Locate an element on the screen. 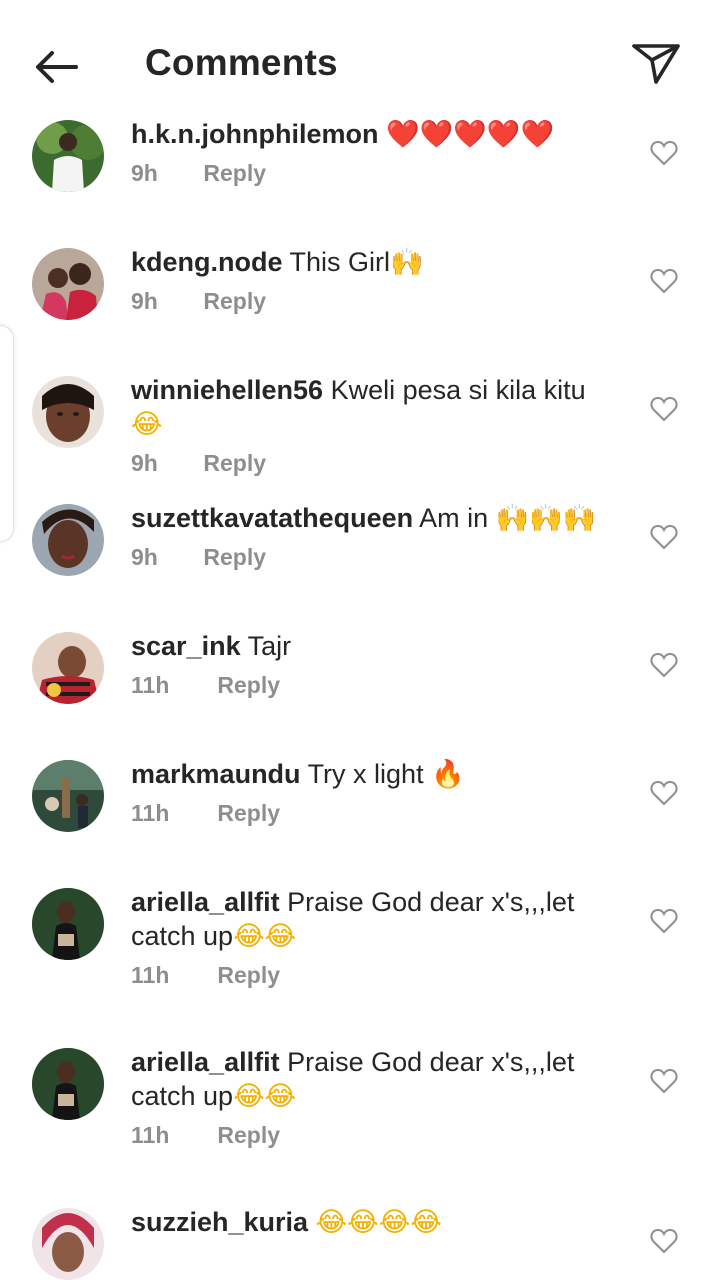 Image resolution: width=720 pixels, height=1280 pixels. comment-username: h.k.n.johnphilemon is located at coordinates (254, 134).